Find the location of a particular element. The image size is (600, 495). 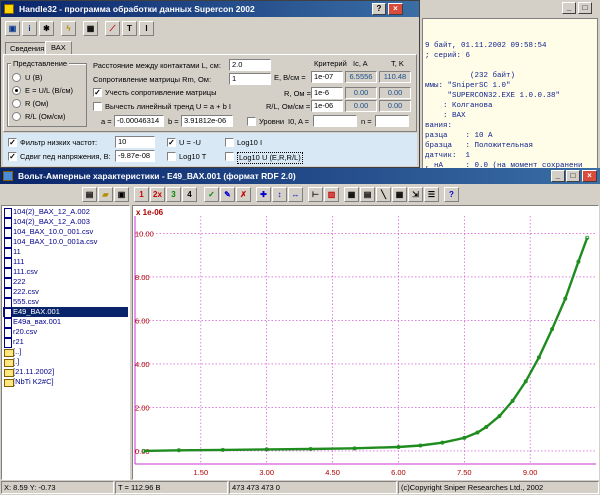

table-icon: ▦ is located at coordinates (90, 28).